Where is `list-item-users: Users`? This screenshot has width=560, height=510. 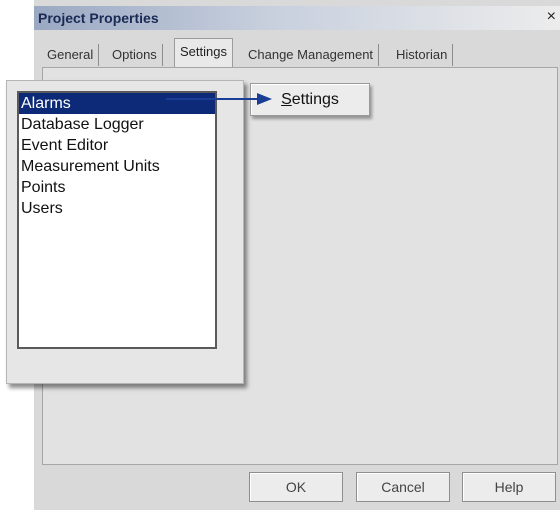
list-item-users: Users is located at coordinates (117, 208).